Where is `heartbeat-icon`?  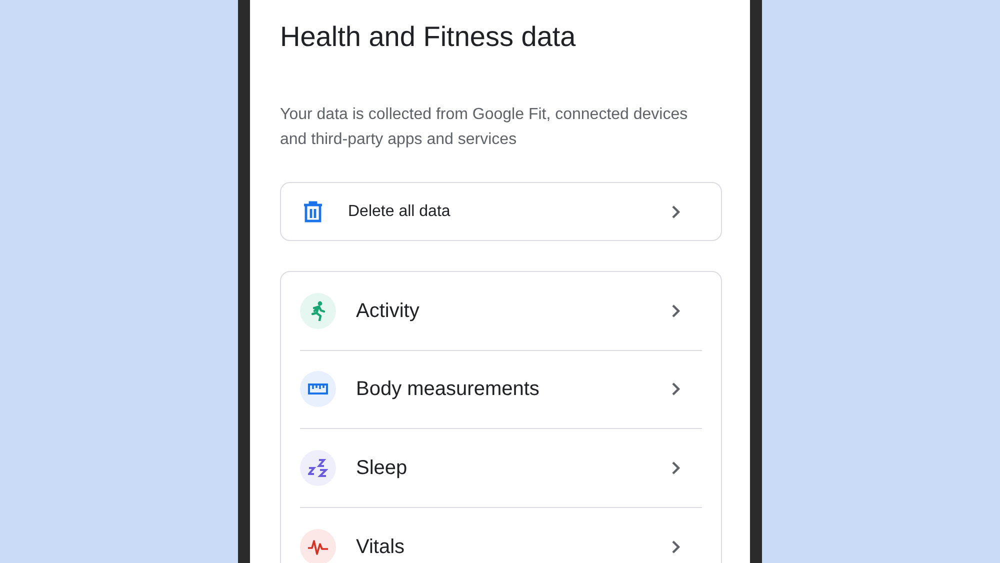
heartbeat-icon is located at coordinates (318, 546).